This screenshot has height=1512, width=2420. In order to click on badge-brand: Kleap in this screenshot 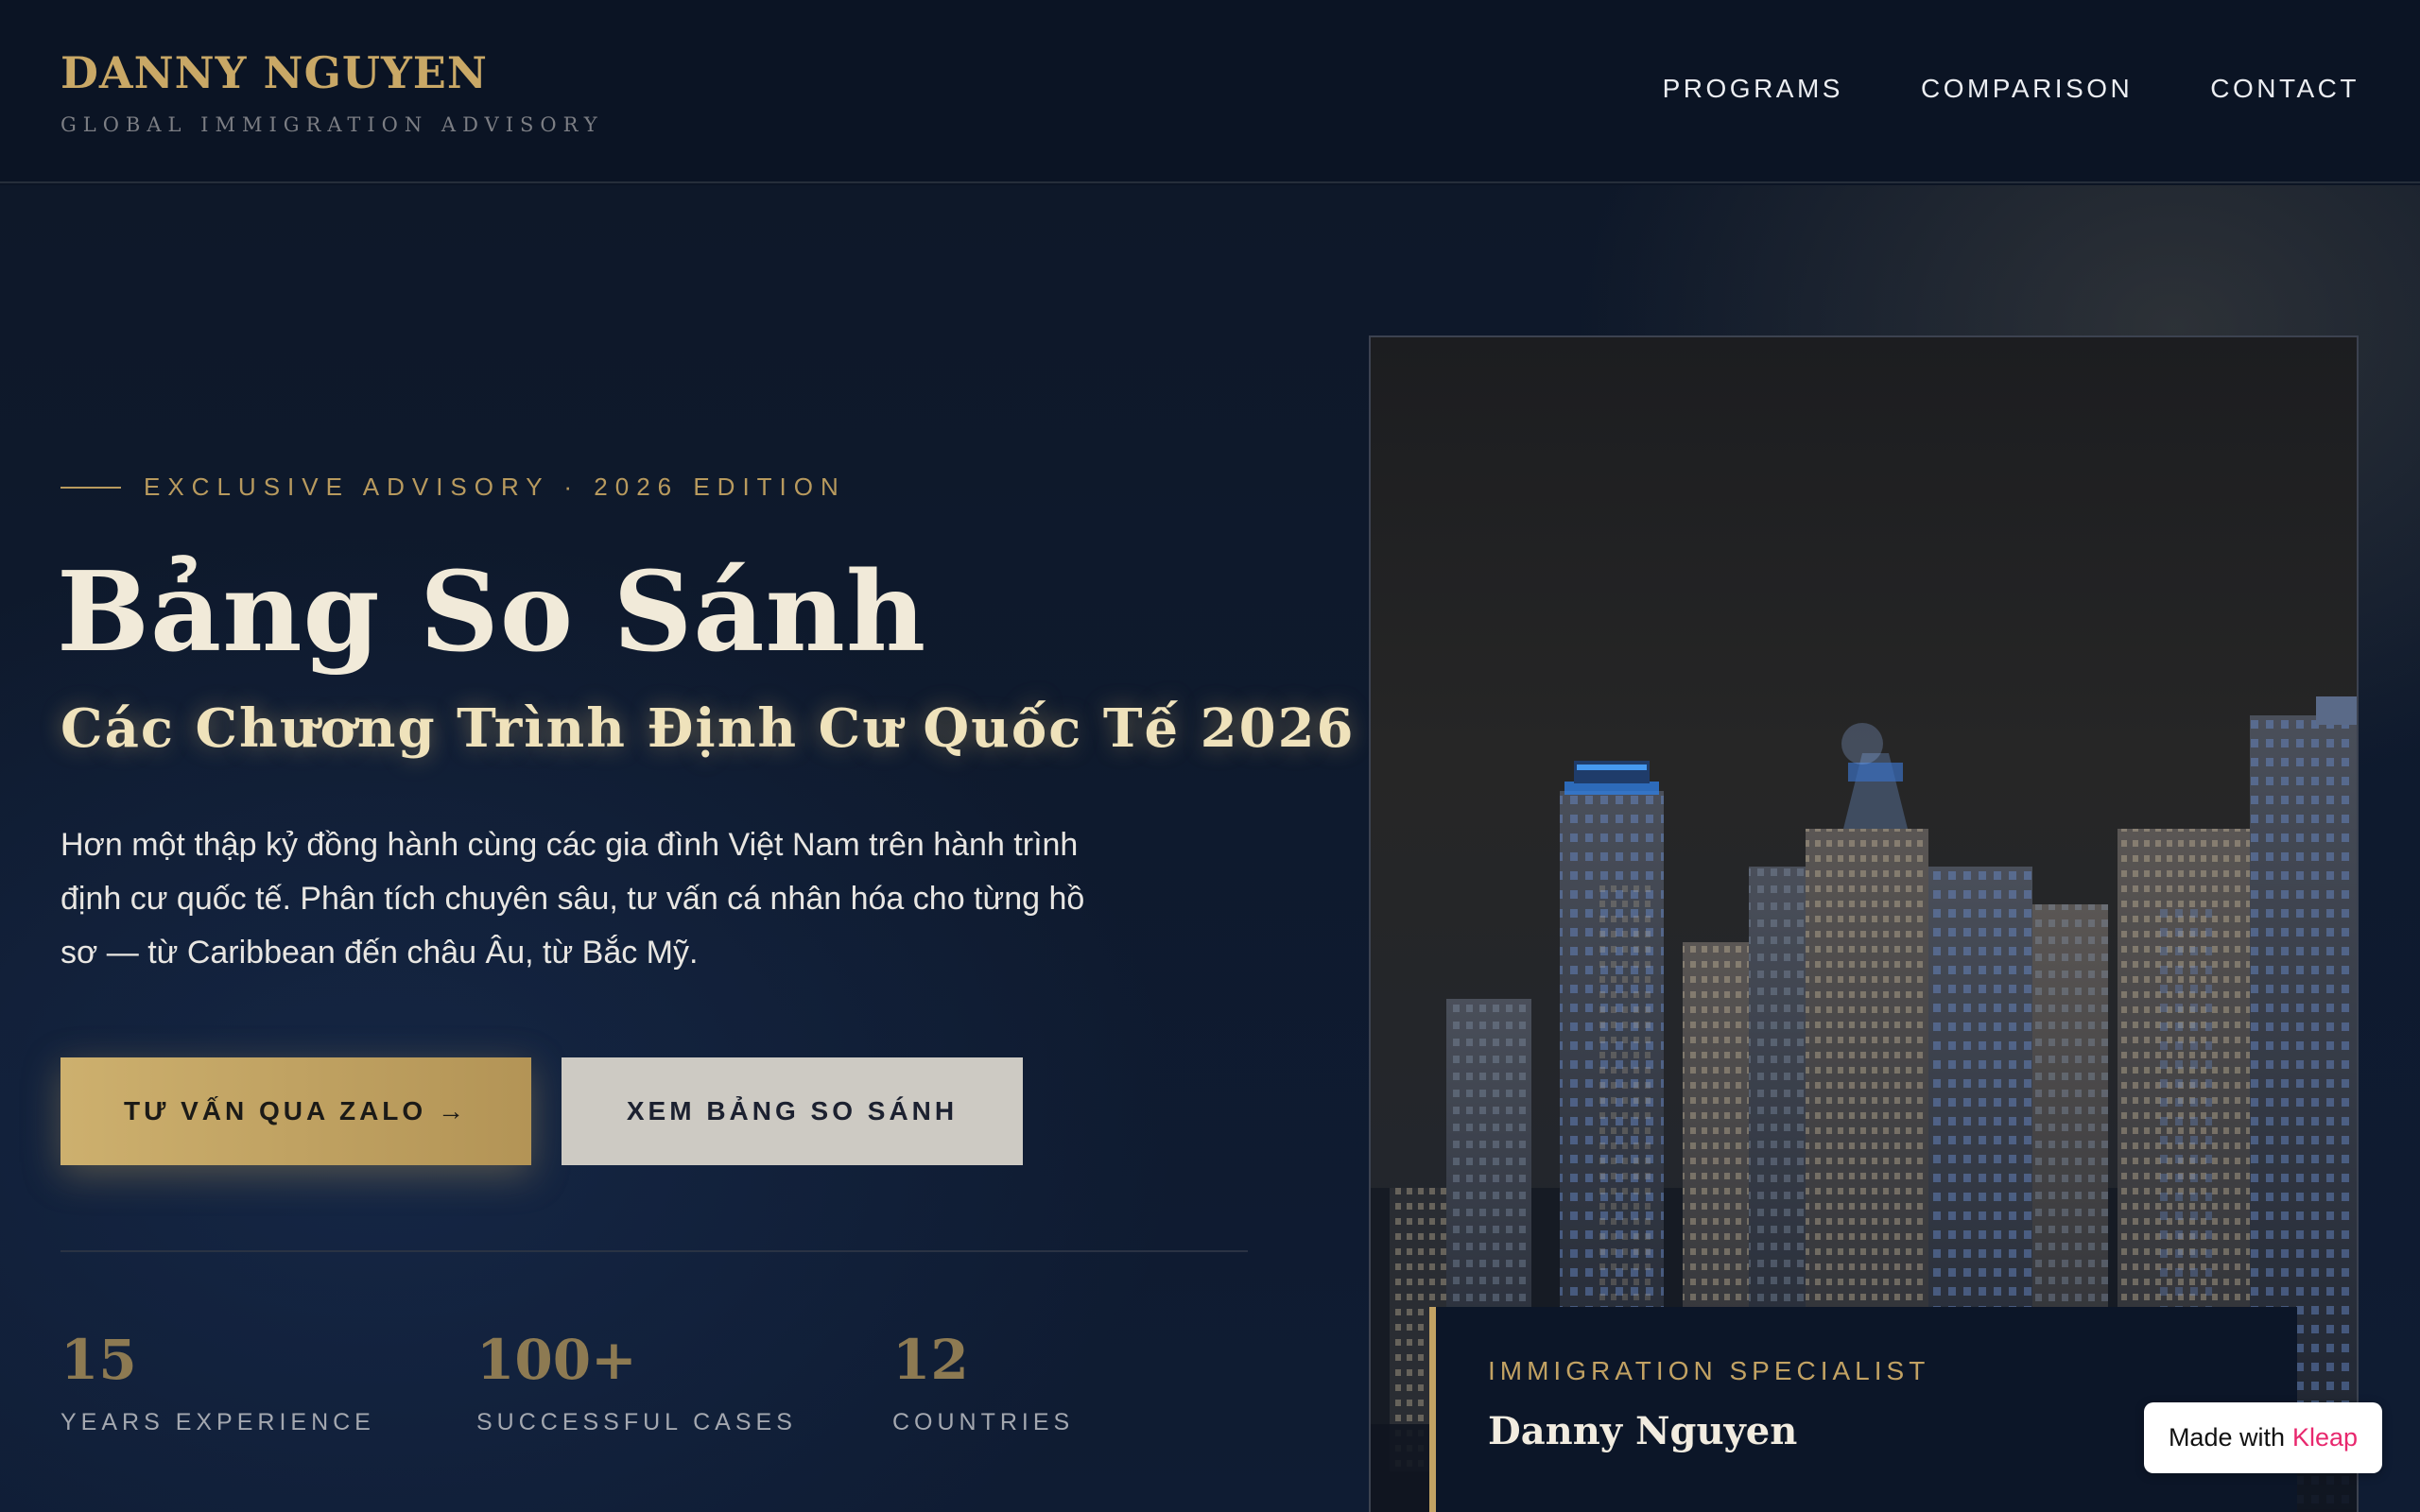, I will do `click(2325, 1437)`.